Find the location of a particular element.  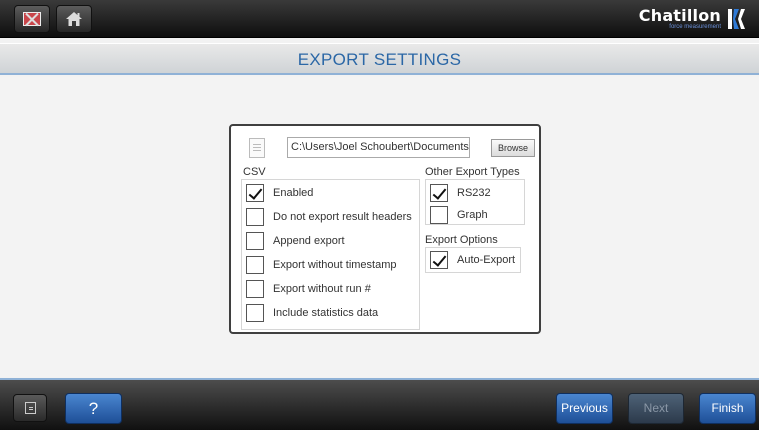

checkbox-label: RS232 is located at coordinates (474, 193).